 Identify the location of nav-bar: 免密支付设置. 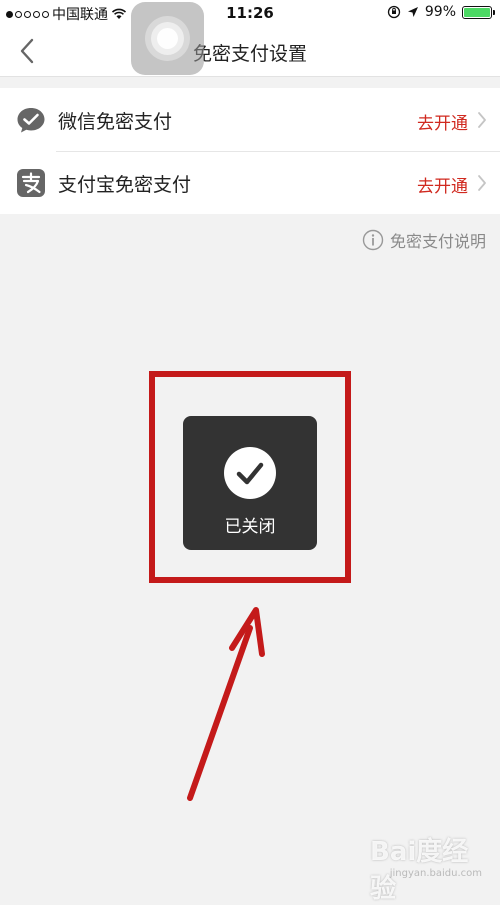
(250, 51).